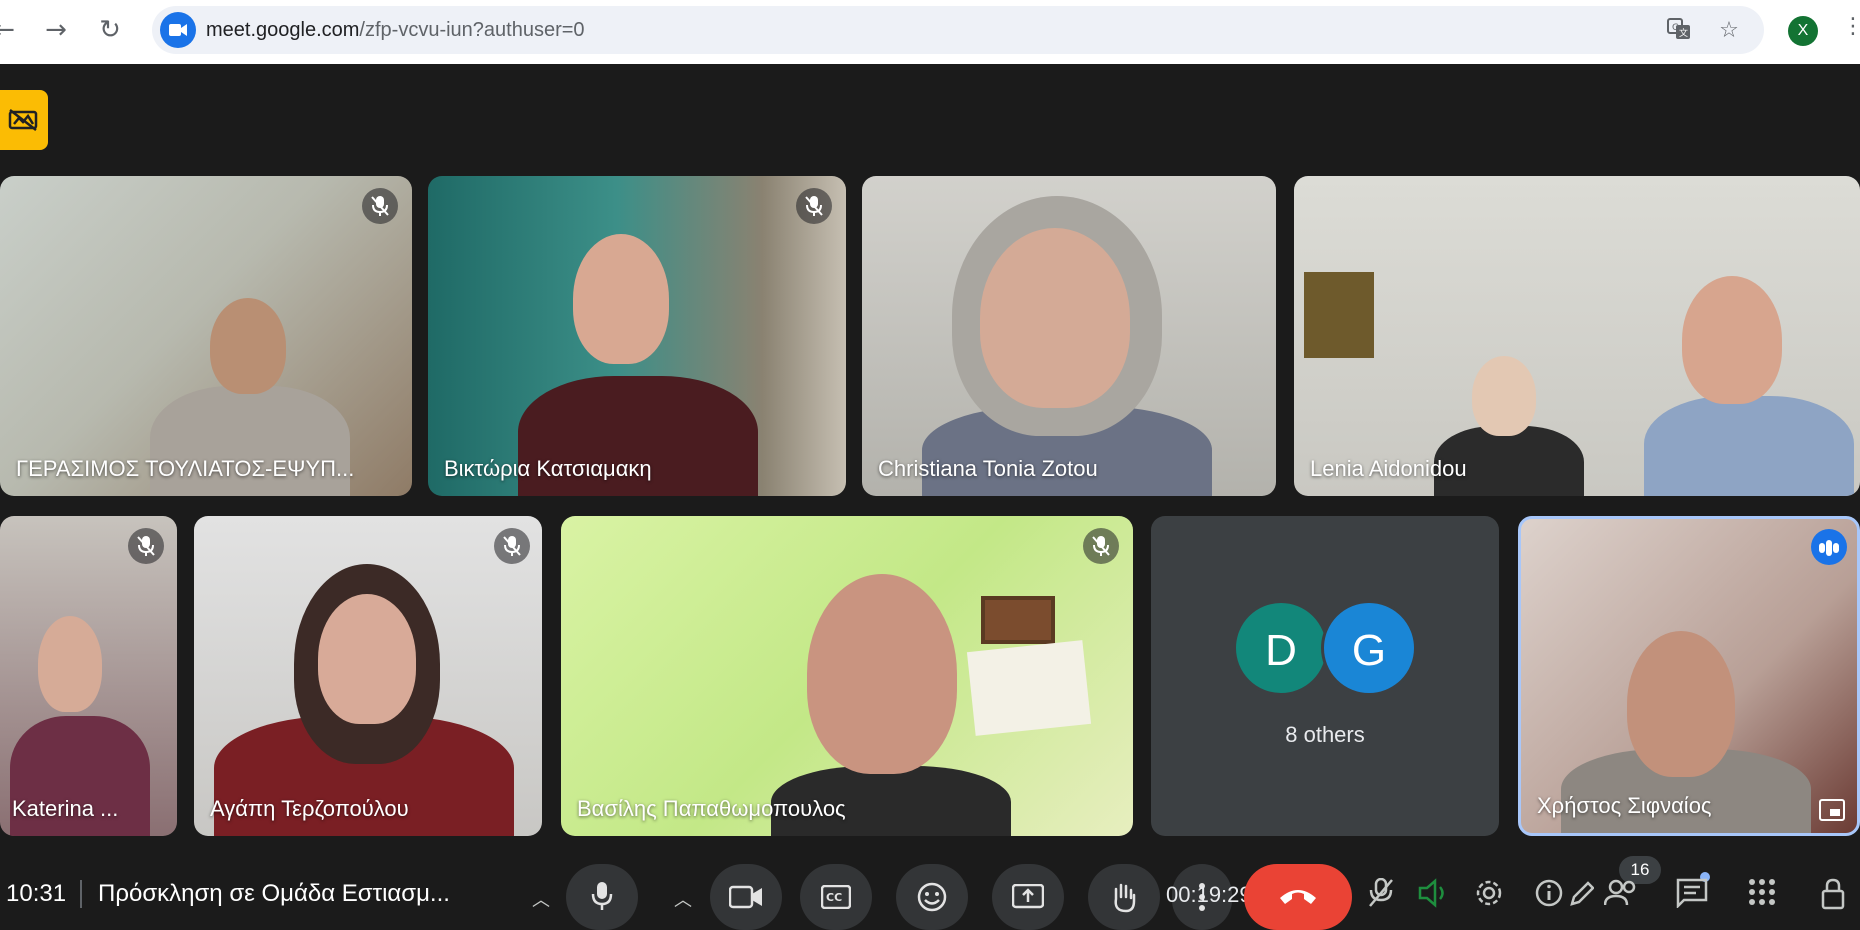  What do you see at coordinates (548, 468) in the screenshot?
I see `participant-name: Βικτώρια Κατσιαμακη` at bounding box center [548, 468].